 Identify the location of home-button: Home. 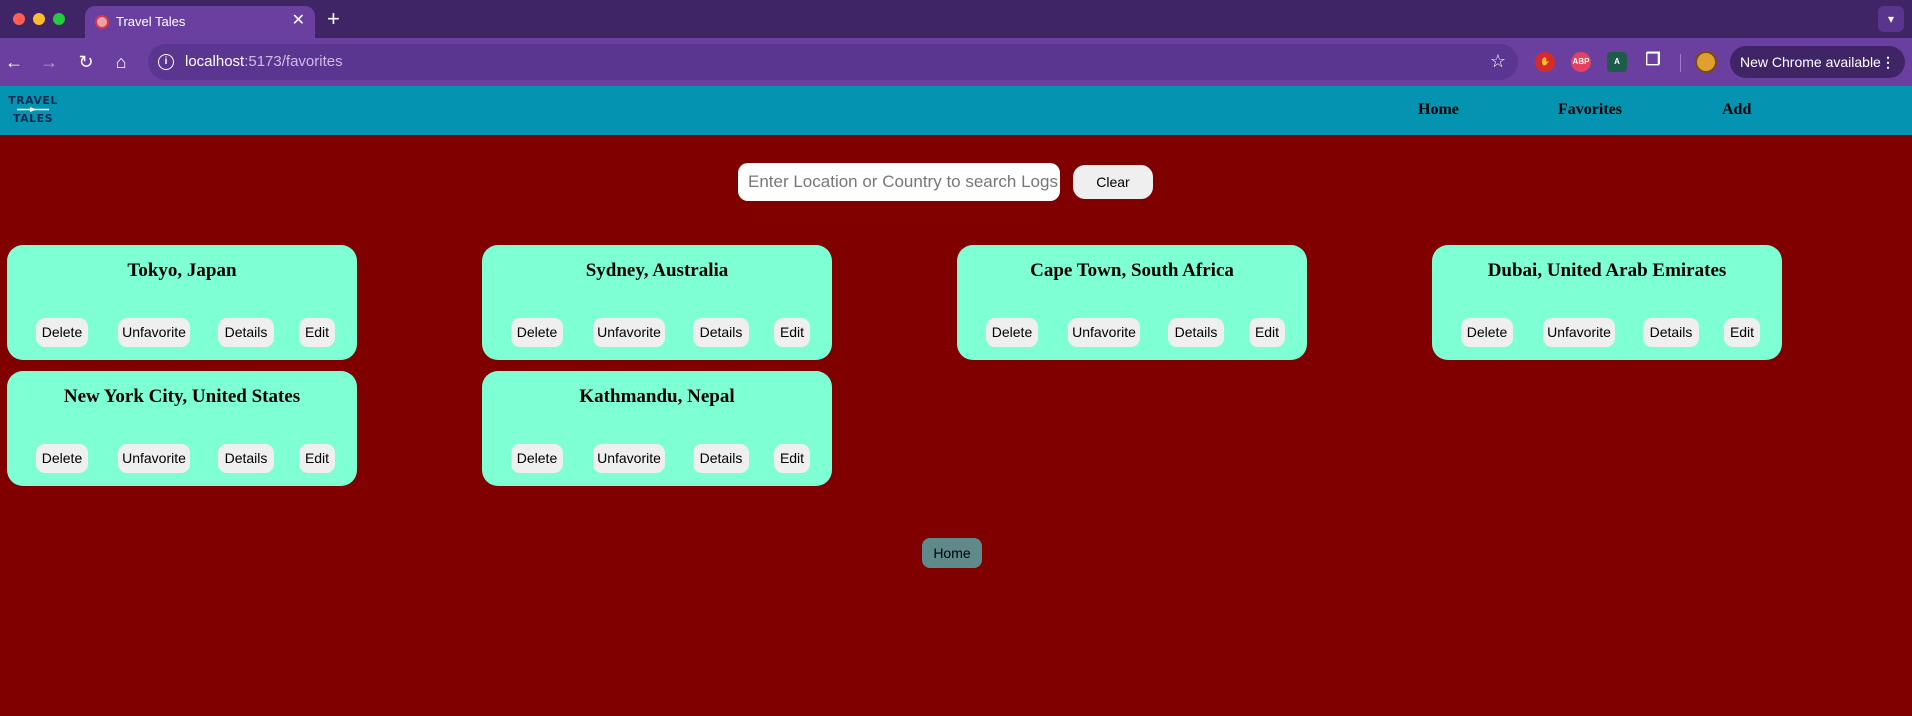
(952, 553).